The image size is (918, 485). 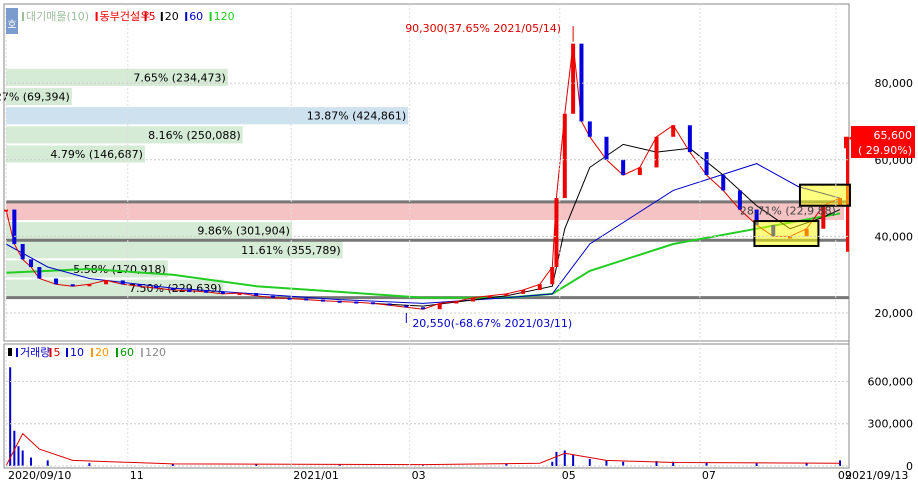 What do you see at coordinates (10, 352) in the screenshot?
I see `volume-legend-marker` at bounding box center [10, 352].